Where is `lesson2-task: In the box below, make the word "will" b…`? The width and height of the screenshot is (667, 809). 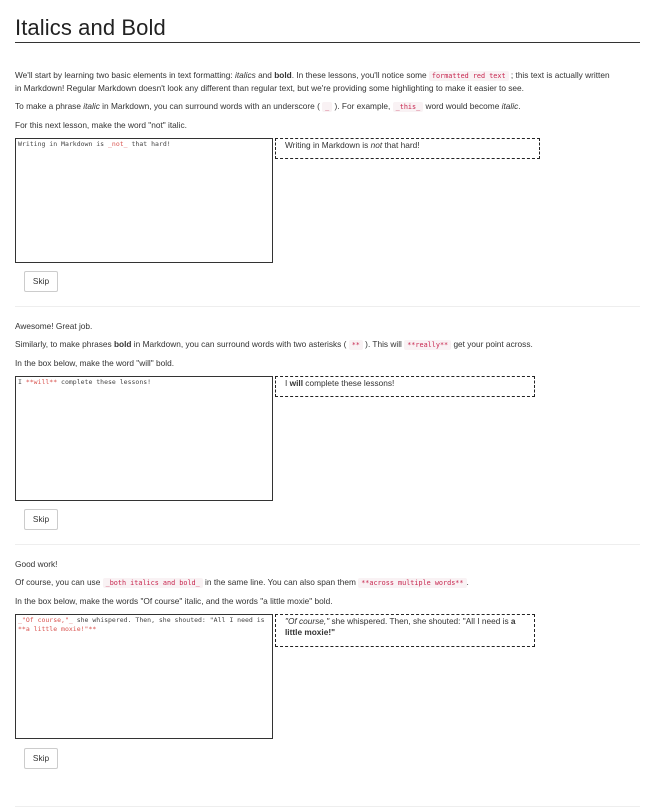
lesson2-task: In the box below, make the word "will" b… is located at coordinates (95, 363).